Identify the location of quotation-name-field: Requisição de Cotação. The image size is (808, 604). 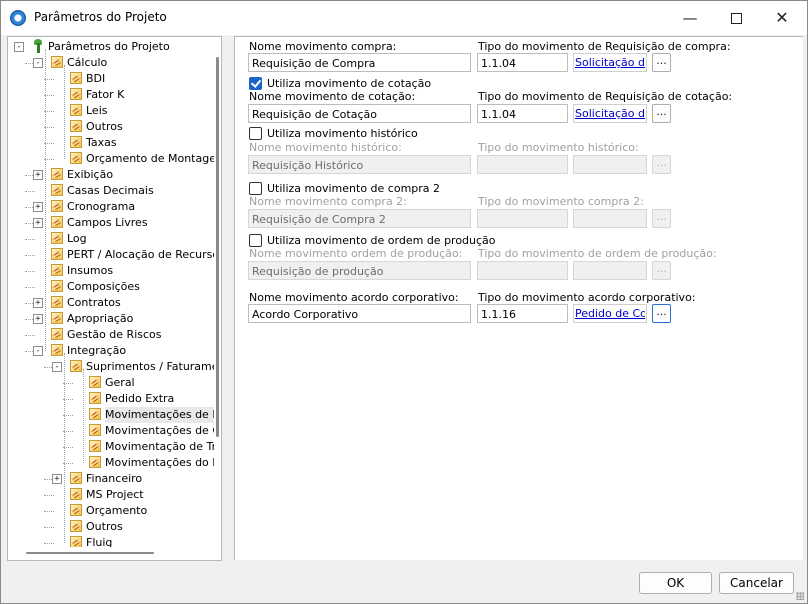
(359, 113).